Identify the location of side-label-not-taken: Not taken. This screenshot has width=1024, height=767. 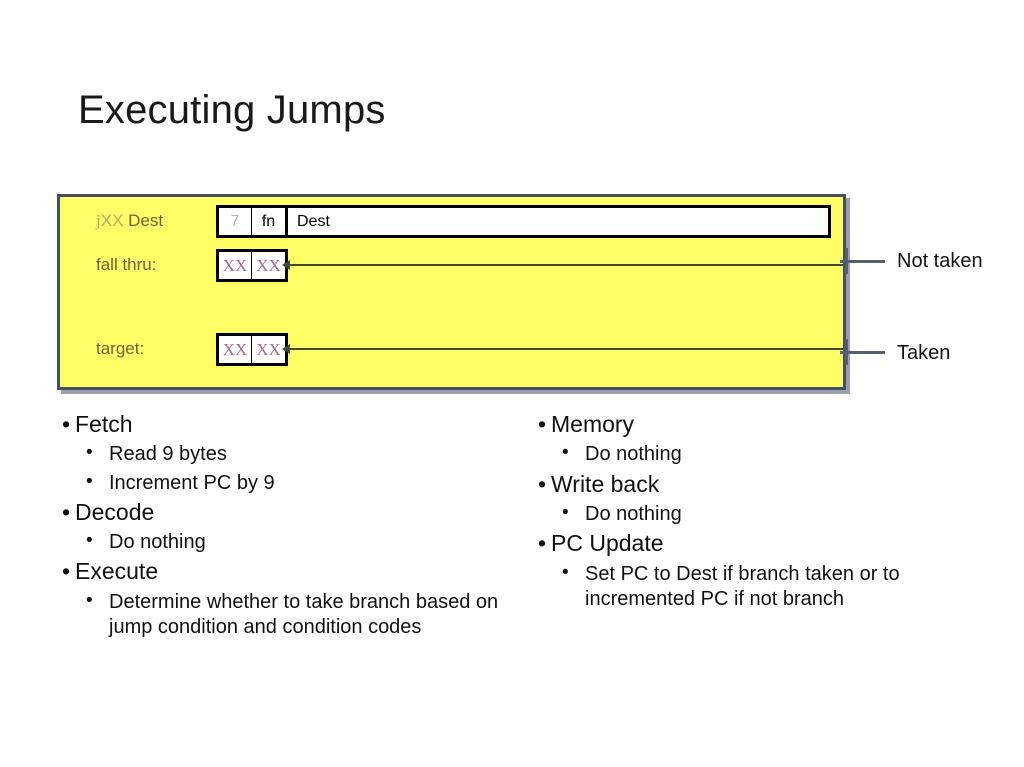
(940, 261).